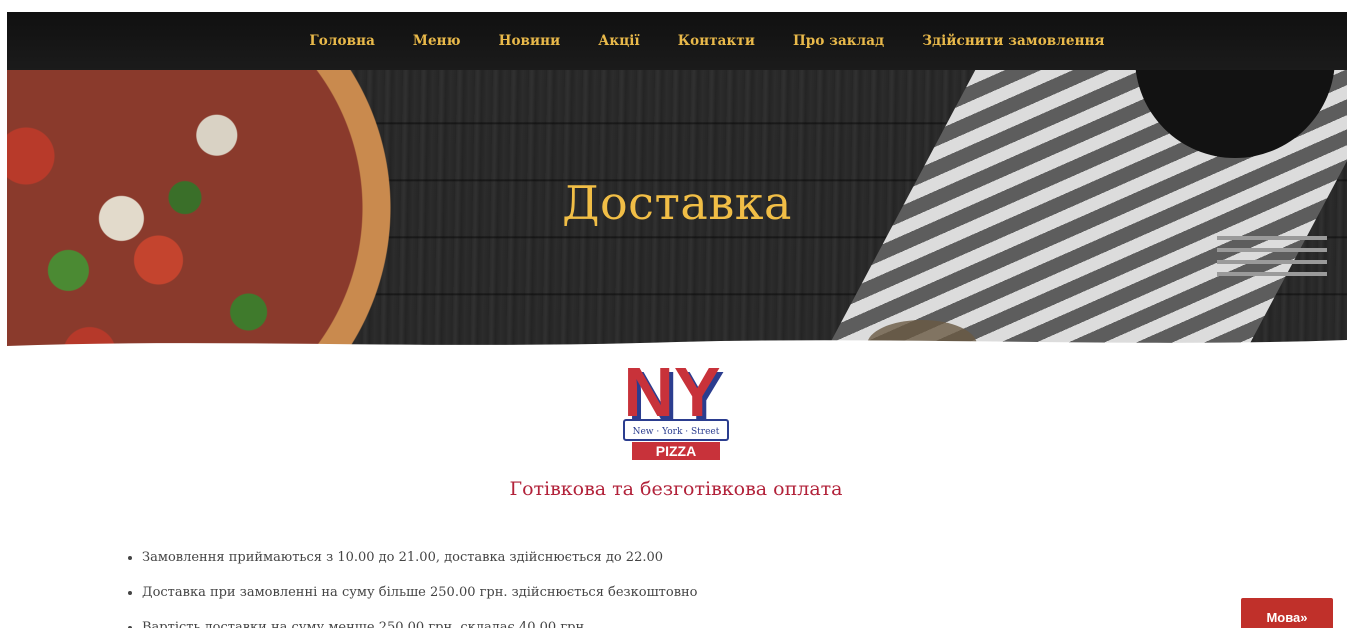 This screenshot has width=1352, height=628. I want to click on nav-item-news: Новини, so click(530, 41).